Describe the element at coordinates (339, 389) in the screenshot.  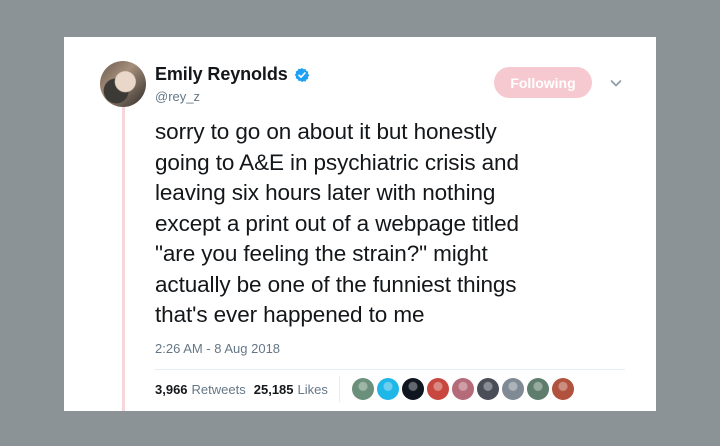
I see `stats-separator` at that location.